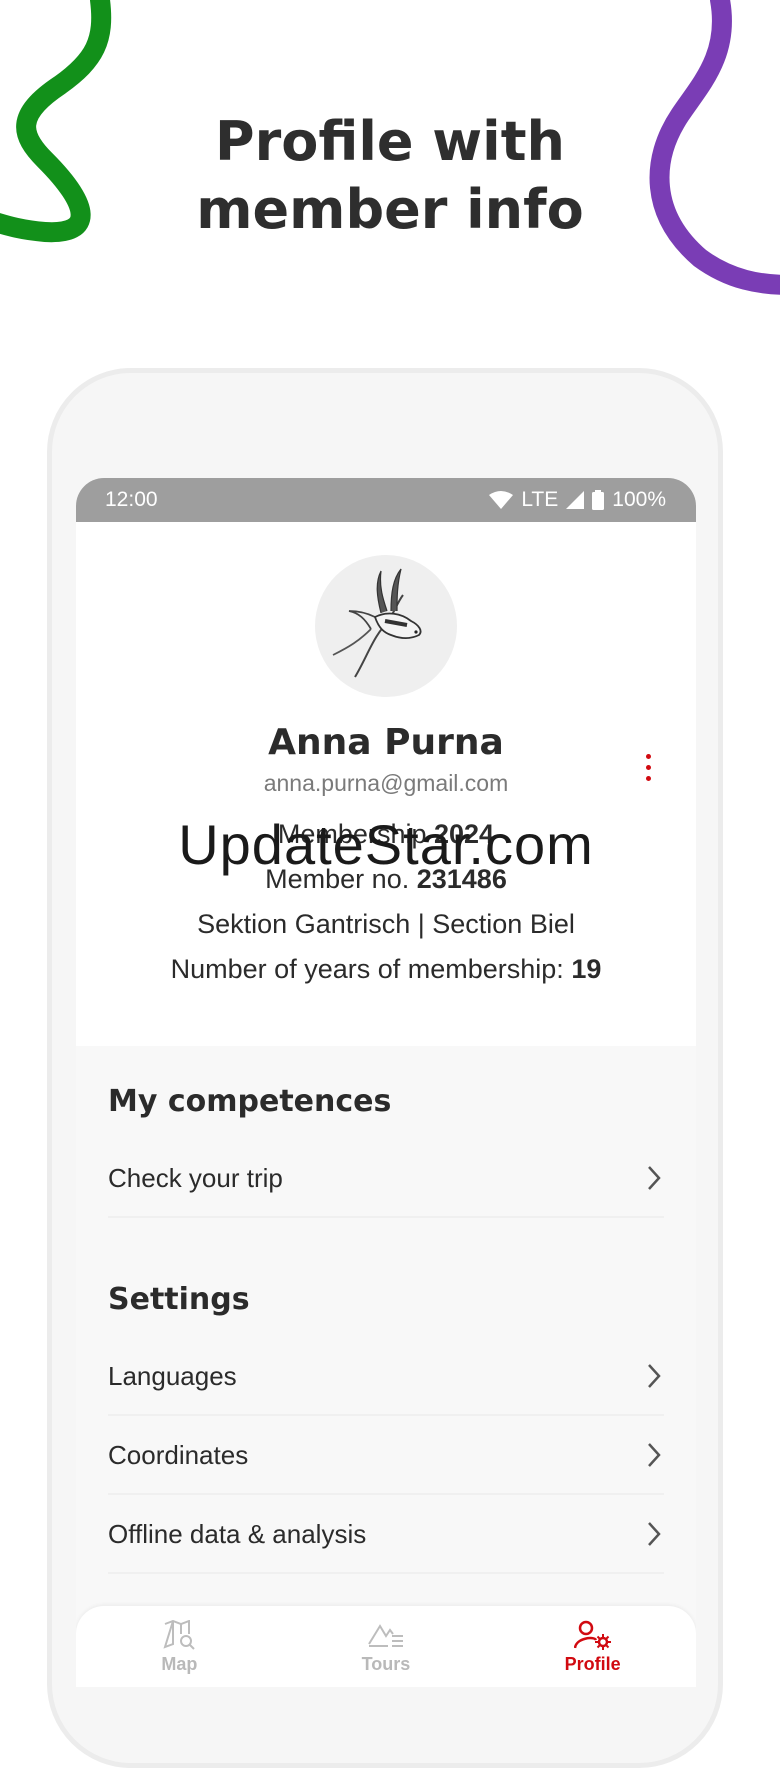 The width and height of the screenshot is (780, 1768). What do you see at coordinates (178, 1454) in the screenshot?
I see `row-label: Coordinates` at bounding box center [178, 1454].